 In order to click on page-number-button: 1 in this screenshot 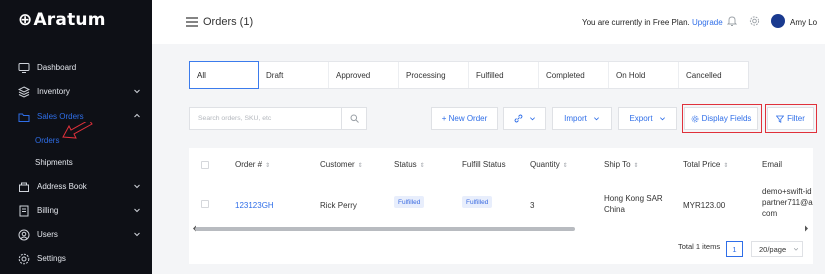, I will do `click(734, 249)`.